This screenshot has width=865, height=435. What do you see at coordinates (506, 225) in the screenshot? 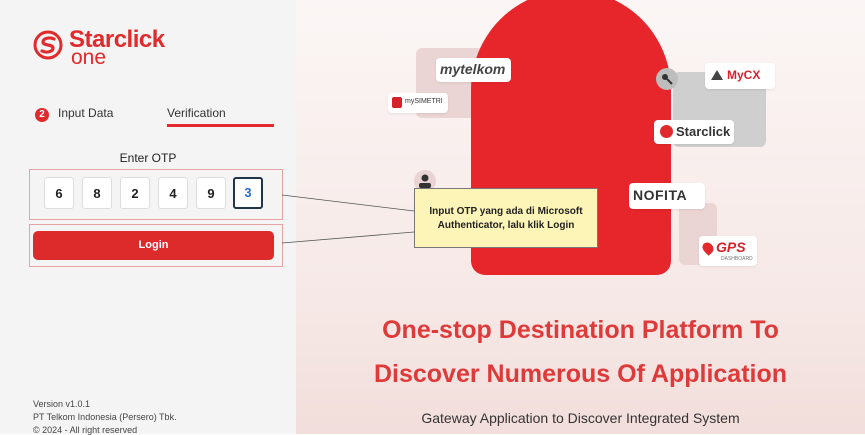
I see `tooltip-line-2: Authenticator, lalu klik Login` at bounding box center [506, 225].